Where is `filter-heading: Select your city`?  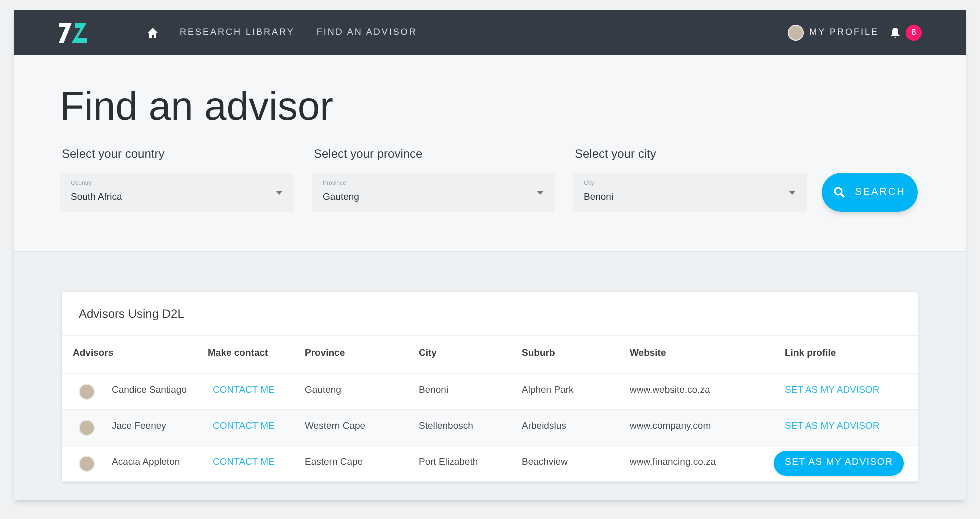 filter-heading: Select your city is located at coordinates (616, 154).